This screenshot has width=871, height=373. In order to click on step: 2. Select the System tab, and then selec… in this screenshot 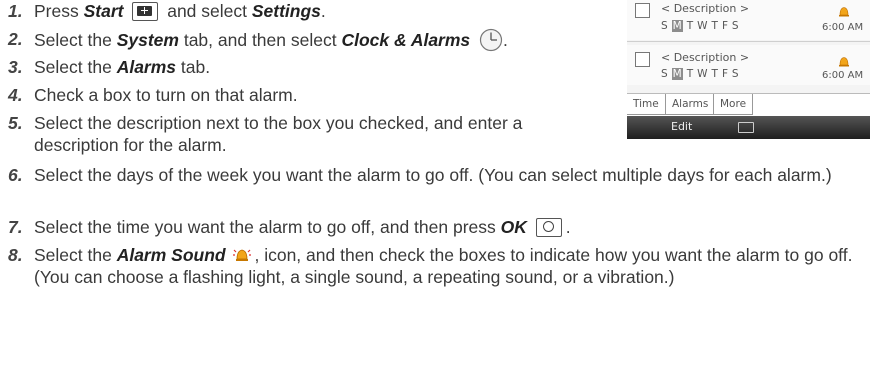, I will do `click(313, 40)`.